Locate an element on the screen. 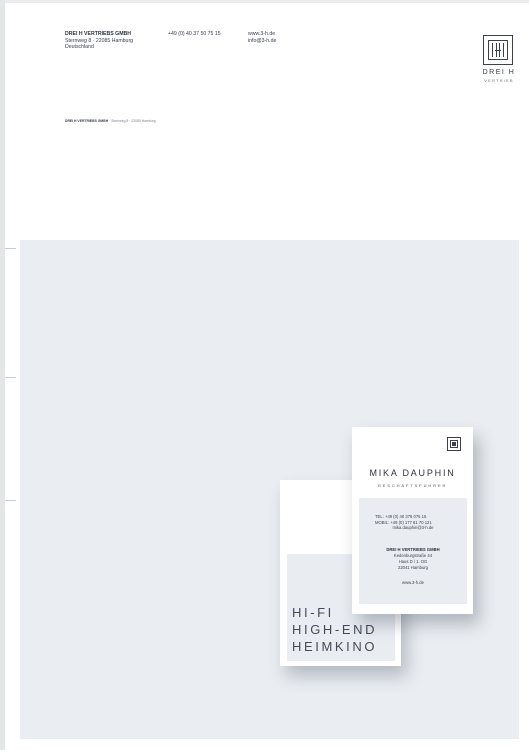 This screenshot has height=750, width=529. hole-mark is located at coordinates (10, 377).